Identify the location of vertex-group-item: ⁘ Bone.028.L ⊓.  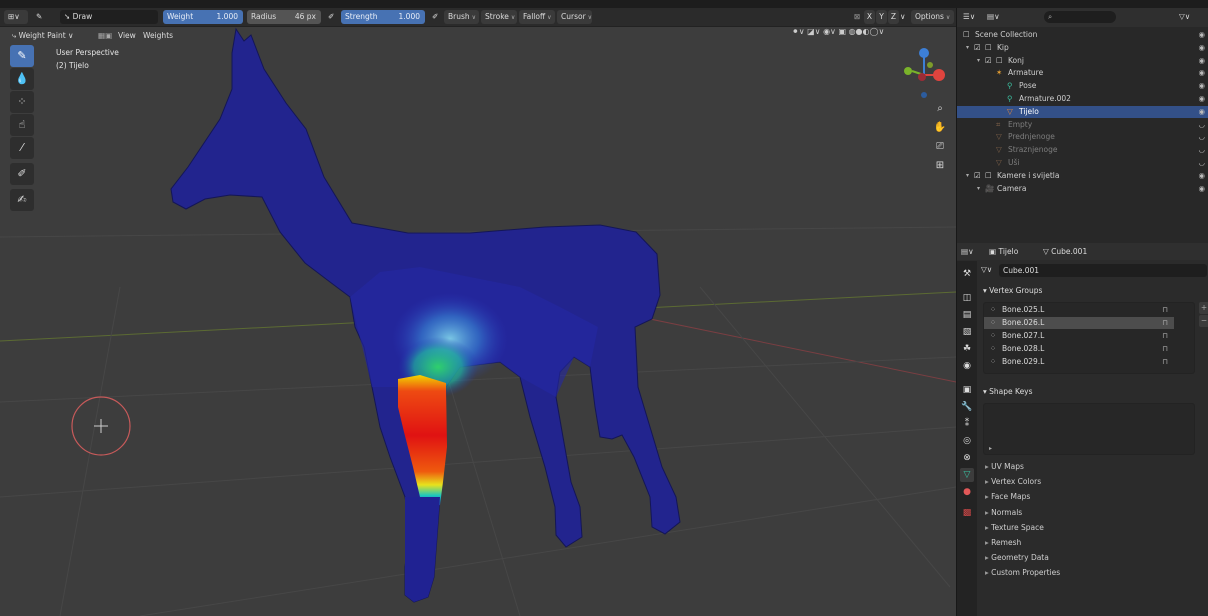
(1079, 349).